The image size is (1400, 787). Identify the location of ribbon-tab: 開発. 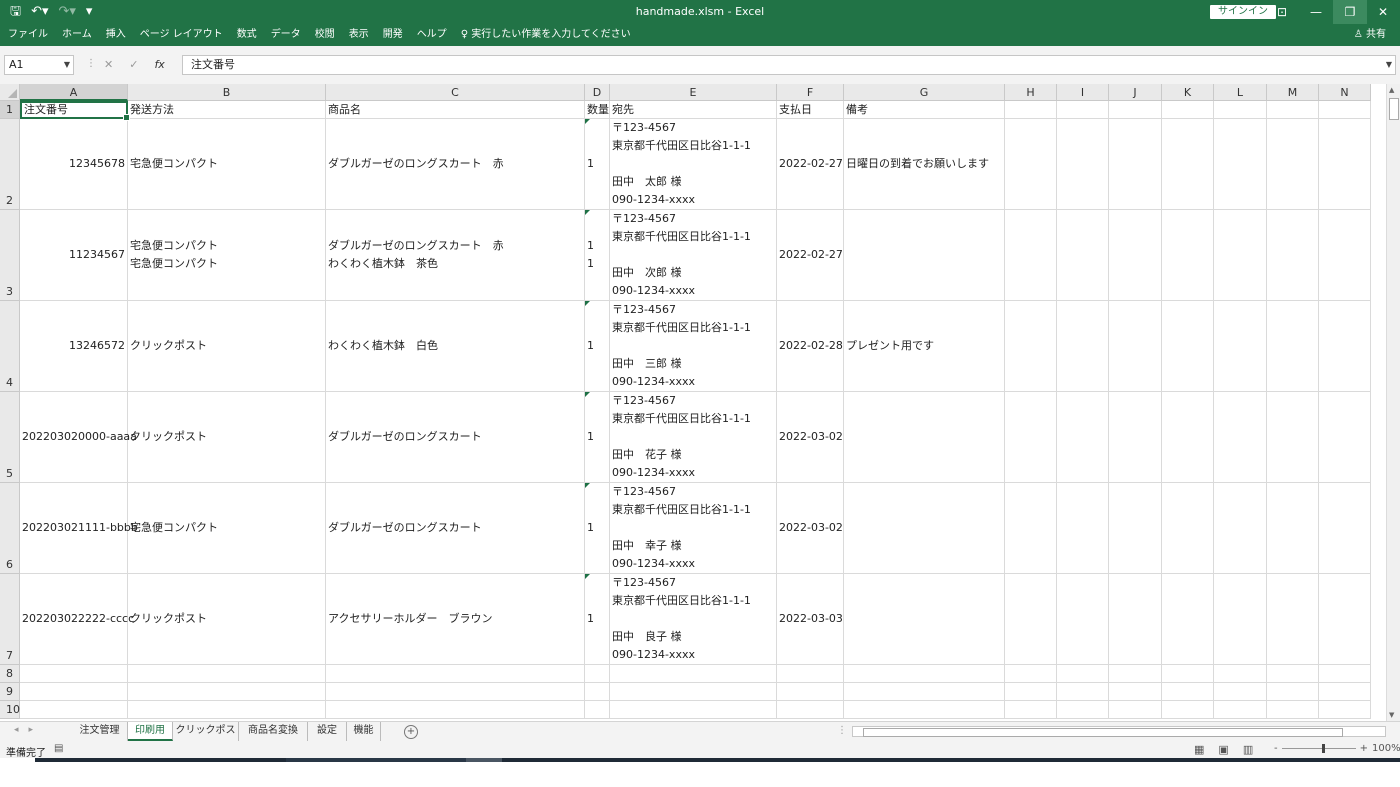
(393, 35).